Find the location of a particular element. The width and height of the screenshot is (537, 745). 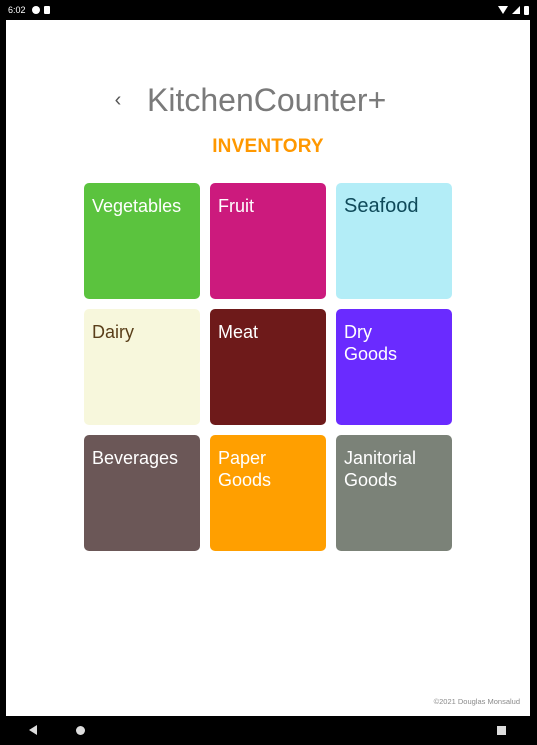

tile-label: Seafood is located at coordinates (381, 206).